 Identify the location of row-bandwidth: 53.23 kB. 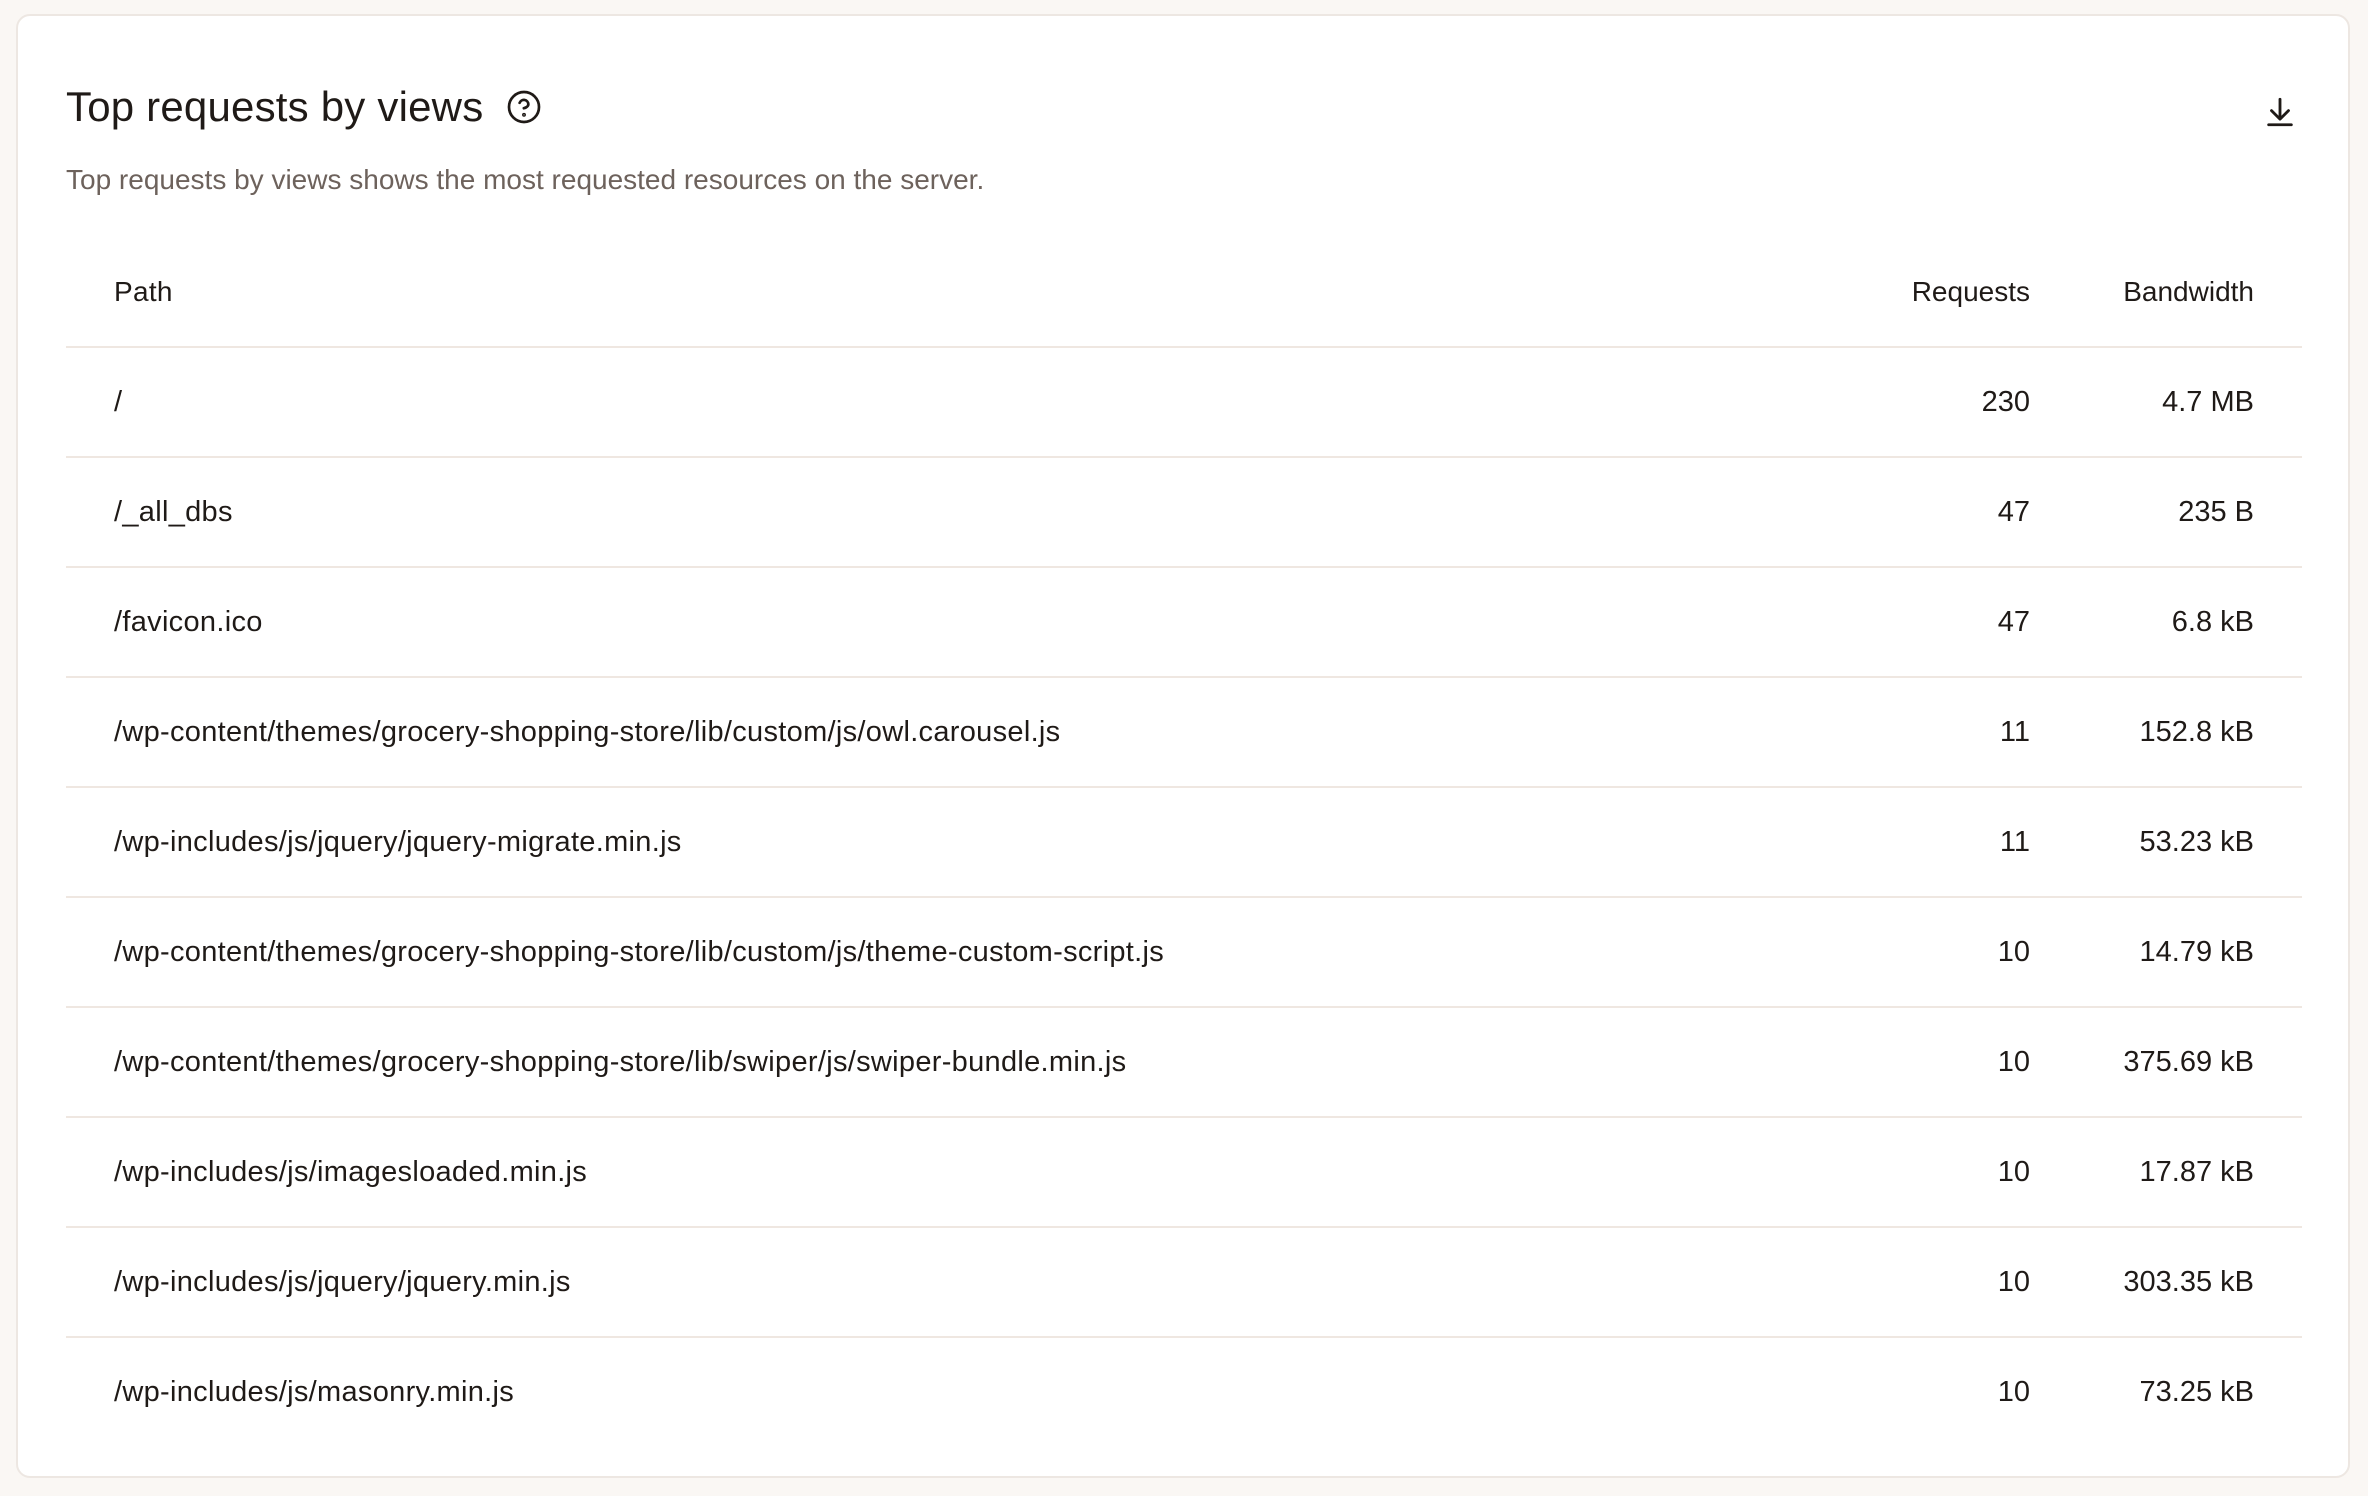
(2196, 841).